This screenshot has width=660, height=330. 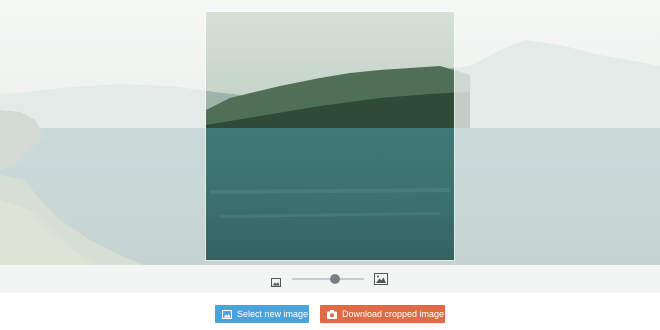 What do you see at coordinates (227, 314) in the screenshot?
I see `image-icon` at bounding box center [227, 314].